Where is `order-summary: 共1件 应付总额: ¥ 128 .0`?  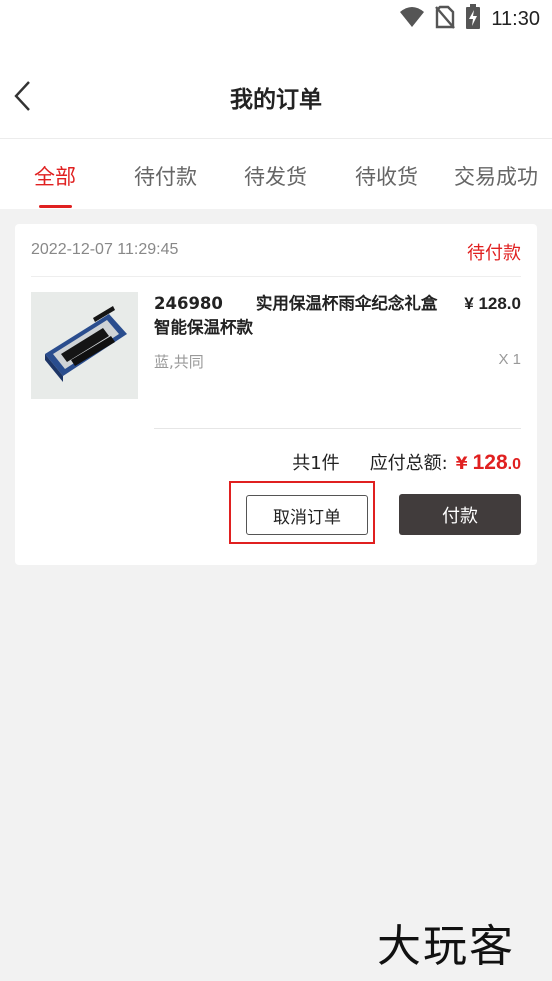
order-summary: 共1件 应付总额: ¥ 128 .0 is located at coordinates (406, 462).